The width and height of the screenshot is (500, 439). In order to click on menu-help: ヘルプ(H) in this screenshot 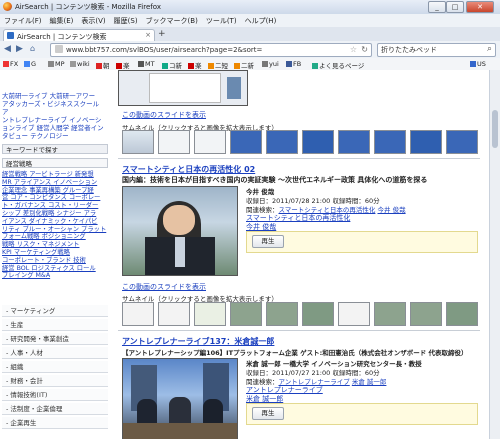, I will do `click(261, 21)`.